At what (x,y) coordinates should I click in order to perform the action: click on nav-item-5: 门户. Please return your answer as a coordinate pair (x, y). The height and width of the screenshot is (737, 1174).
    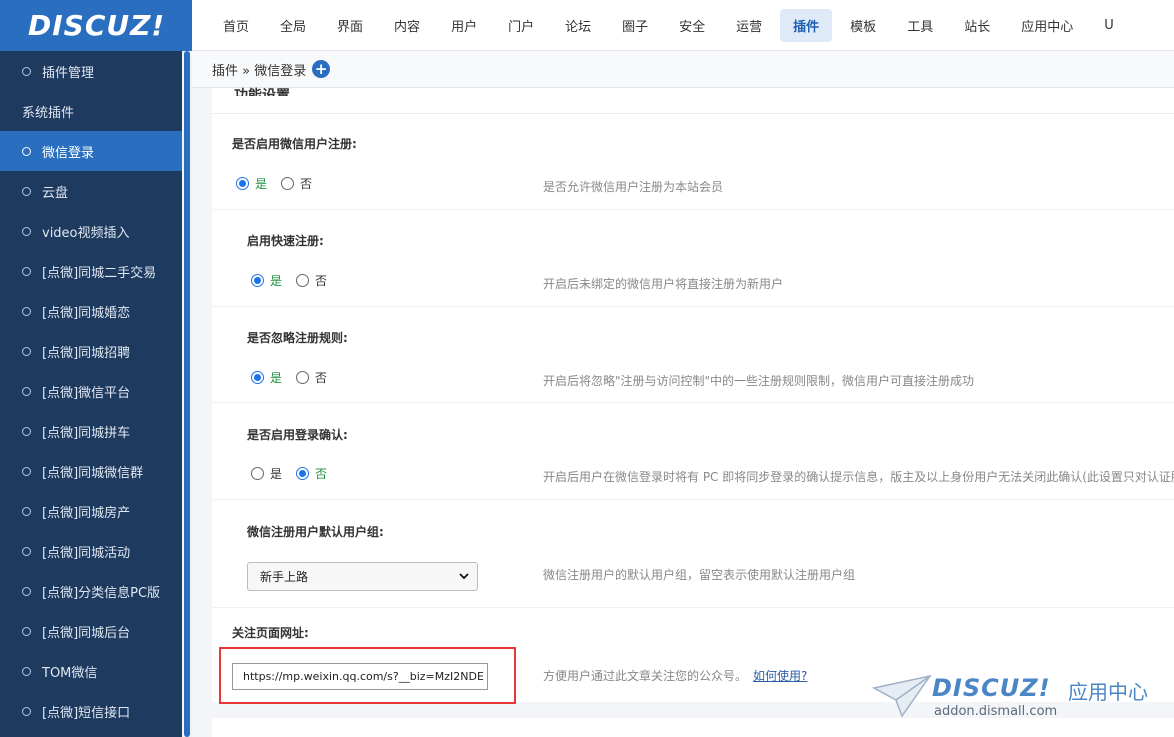
    Looking at the image, I should click on (521, 25).